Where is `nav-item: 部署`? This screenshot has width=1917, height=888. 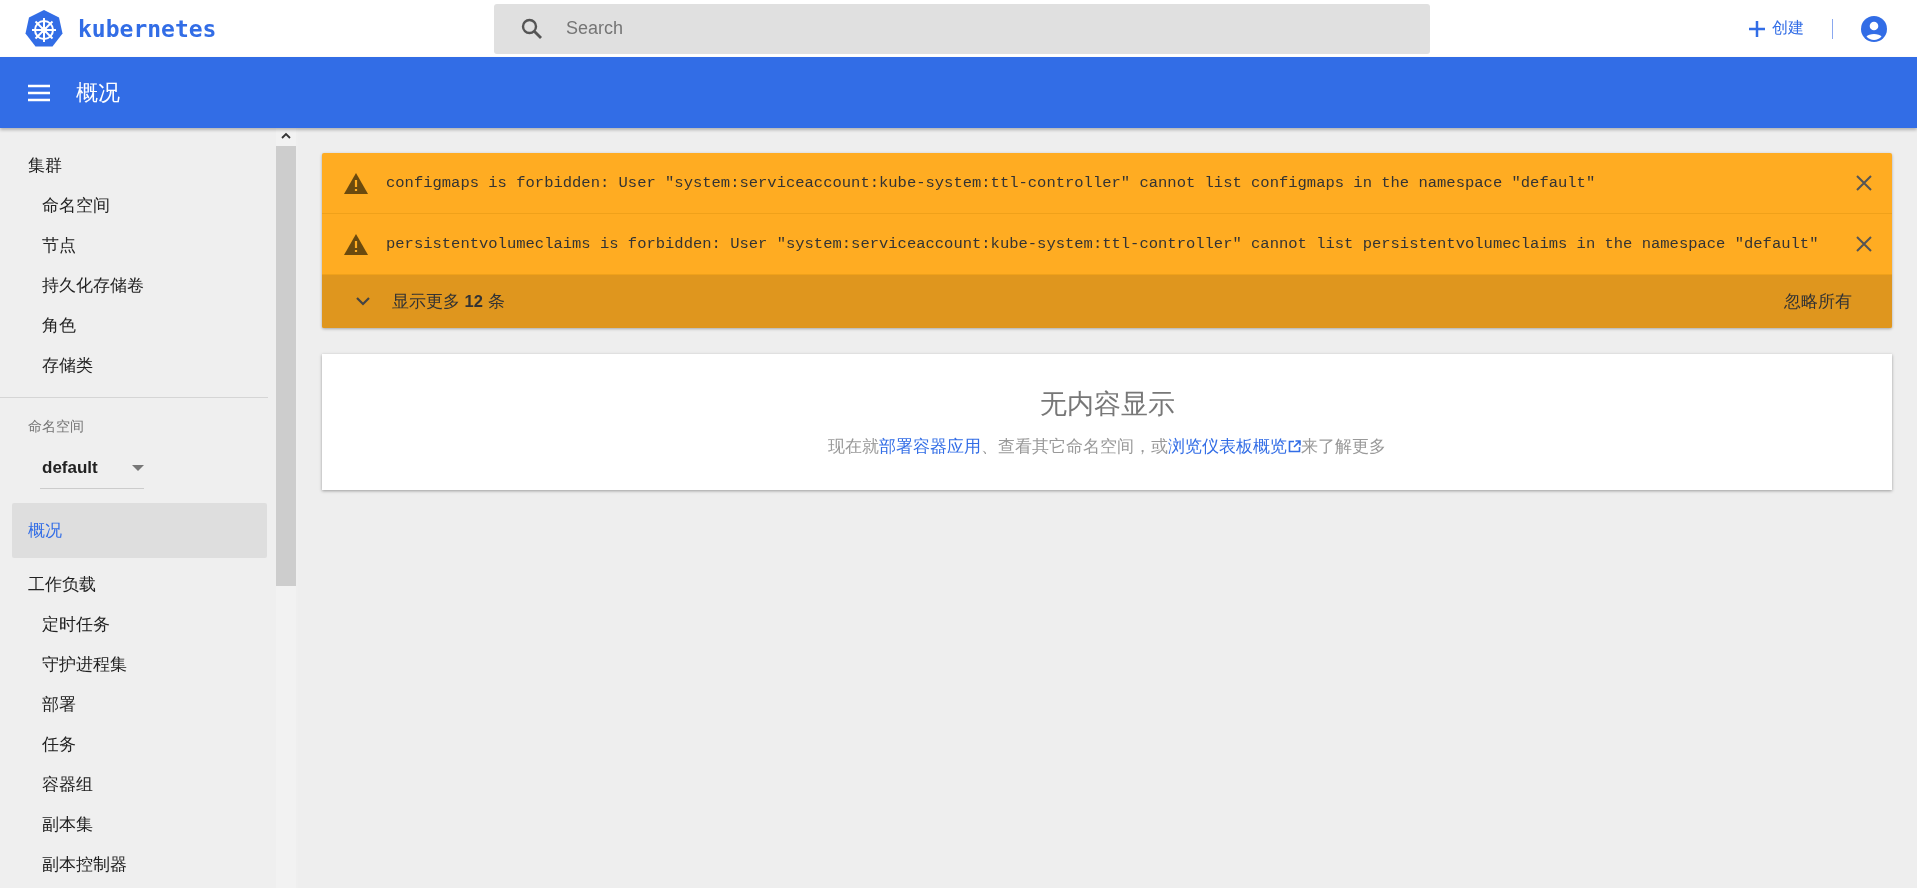
nav-item: 部署 is located at coordinates (139, 704).